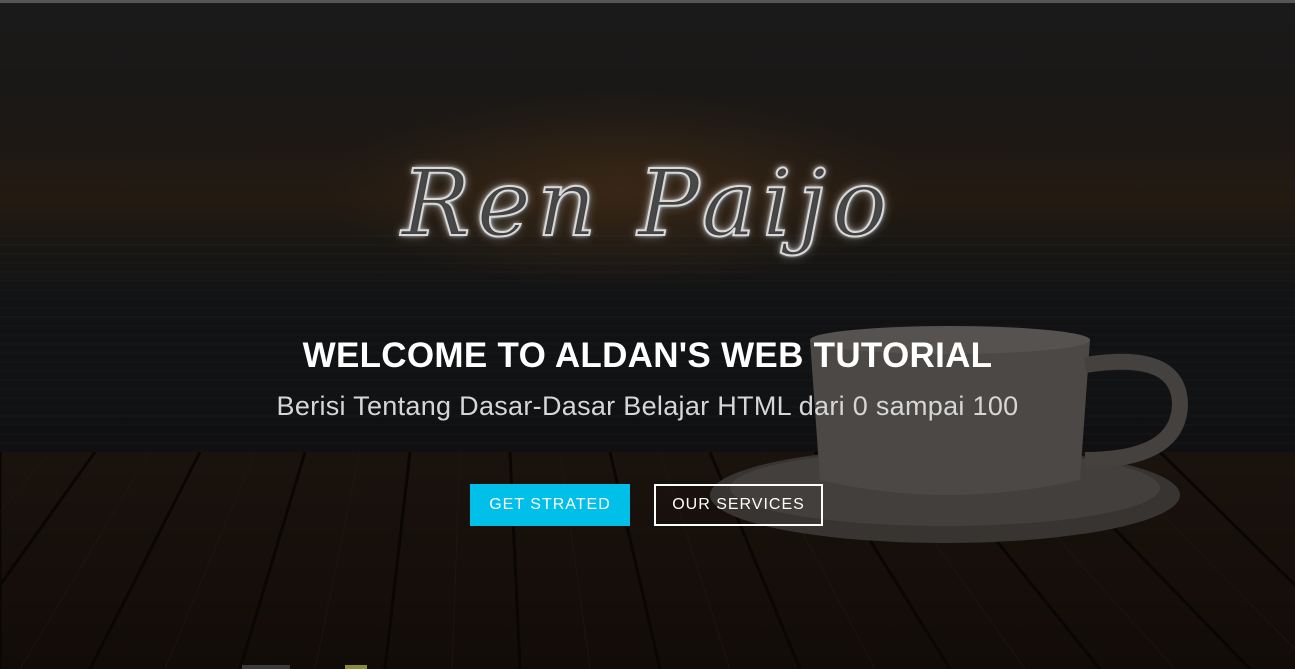 This screenshot has height=669, width=1295. I want to click on our-services-button: OUR SERVICES, so click(738, 505).